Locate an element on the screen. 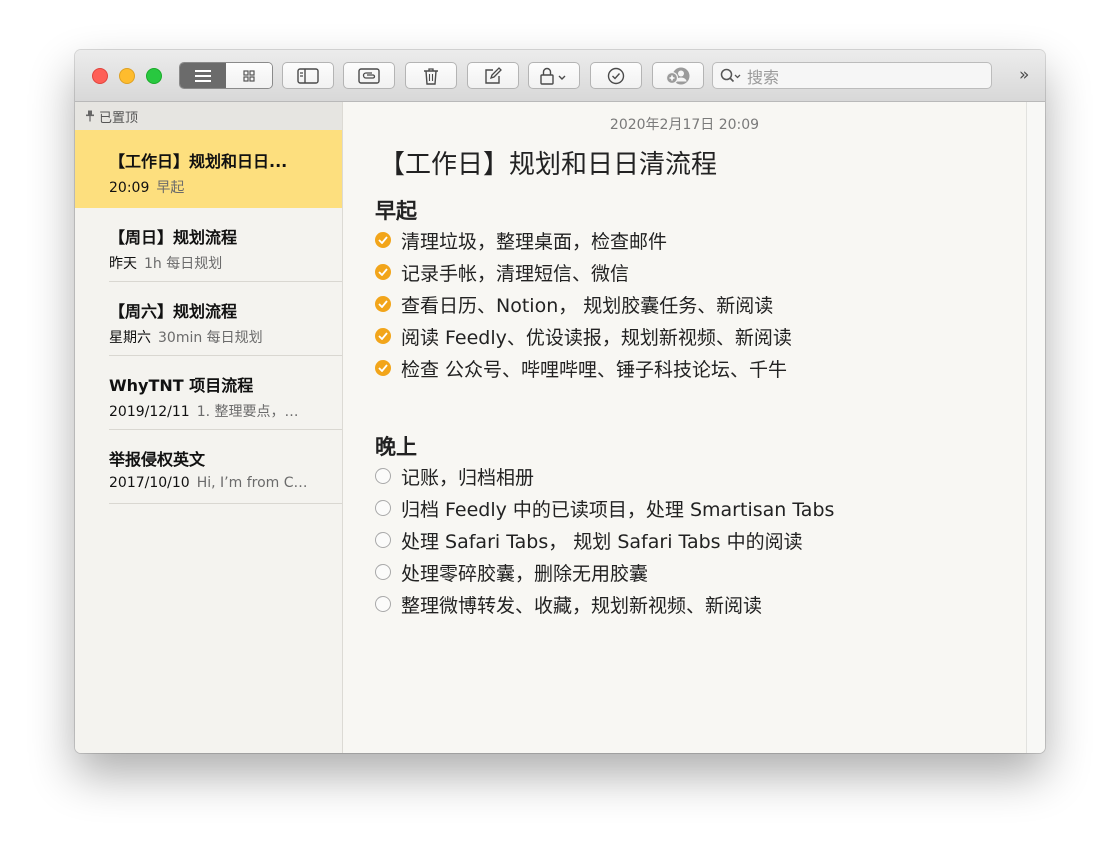 The image size is (1120, 852). checklist-item-text: 检查 公众号、哔哩哔哩、锤子科技论坛、千牛 is located at coordinates (594, 368).